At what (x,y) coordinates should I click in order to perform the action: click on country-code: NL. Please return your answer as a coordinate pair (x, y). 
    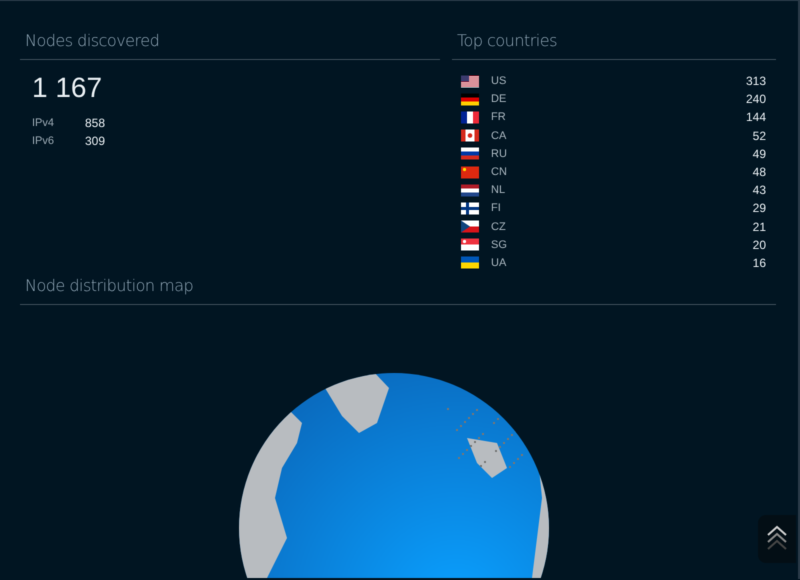
    Looking at the image, I should click on (498, 190).